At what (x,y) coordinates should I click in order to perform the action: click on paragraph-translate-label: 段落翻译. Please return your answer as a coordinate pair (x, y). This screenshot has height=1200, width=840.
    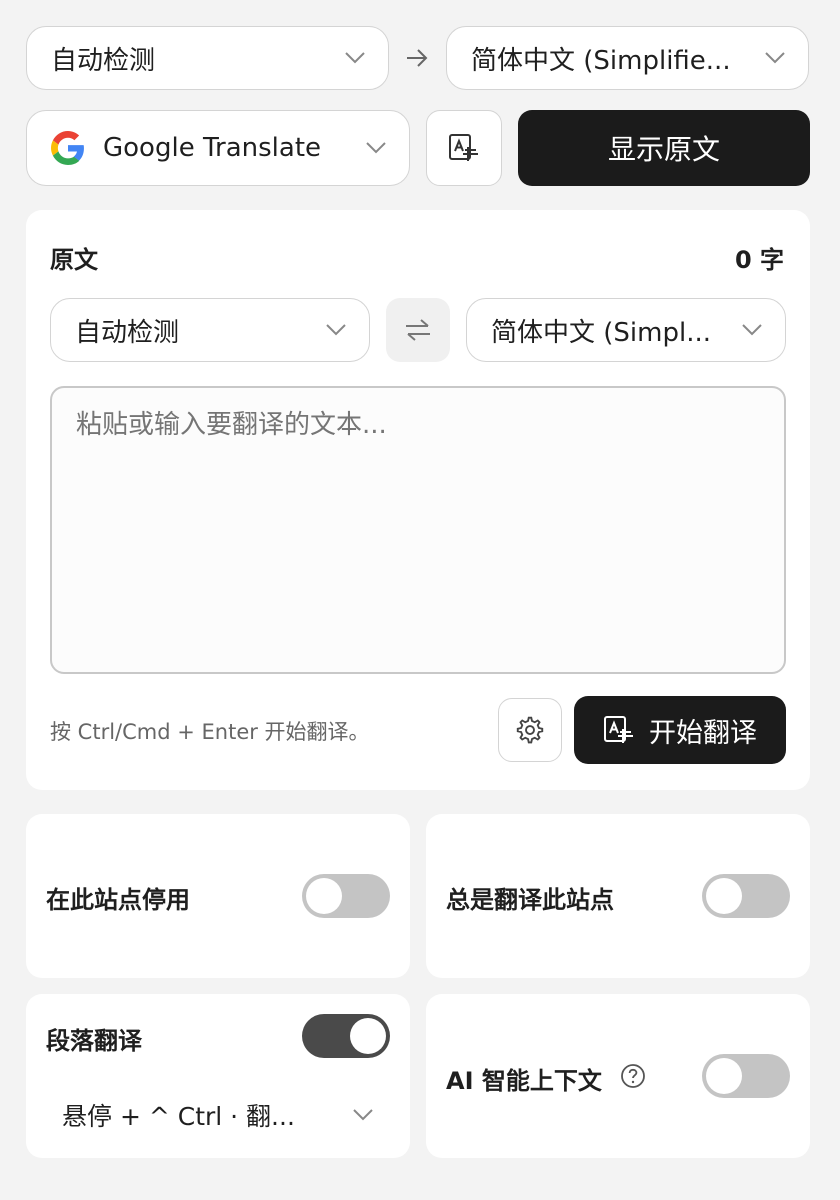
    Looking at the image, I should click on (94, 1041).